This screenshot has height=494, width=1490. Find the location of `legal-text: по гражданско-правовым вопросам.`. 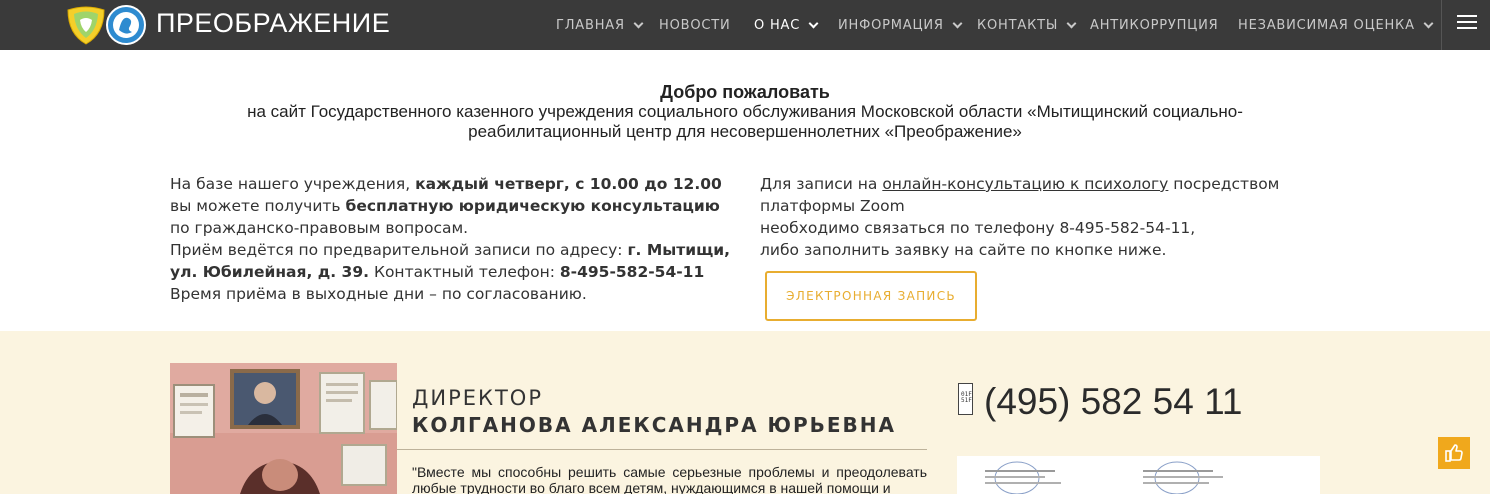

legal-text: по гражданско-правовым вопросам. is located at coordinates (319, 228).